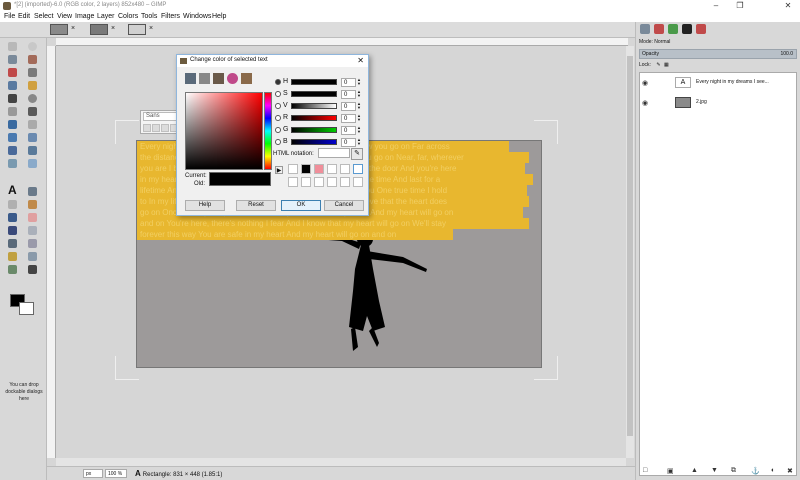 The width and height of the screenshot is (800, 480). Describe the element at coordinates (32, 59) in the screenshot. I see `fuzzy-select-icon` at that location.